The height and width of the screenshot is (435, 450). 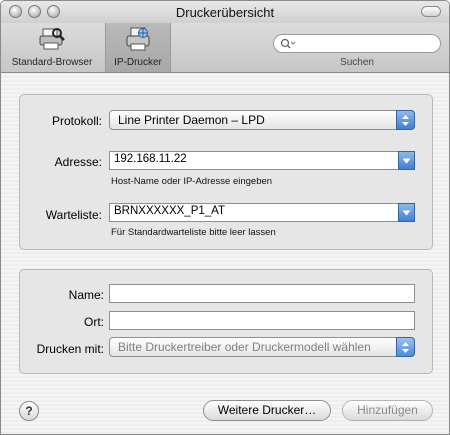 I want to click on search-label: Suchen, so click(x=357, y=62).